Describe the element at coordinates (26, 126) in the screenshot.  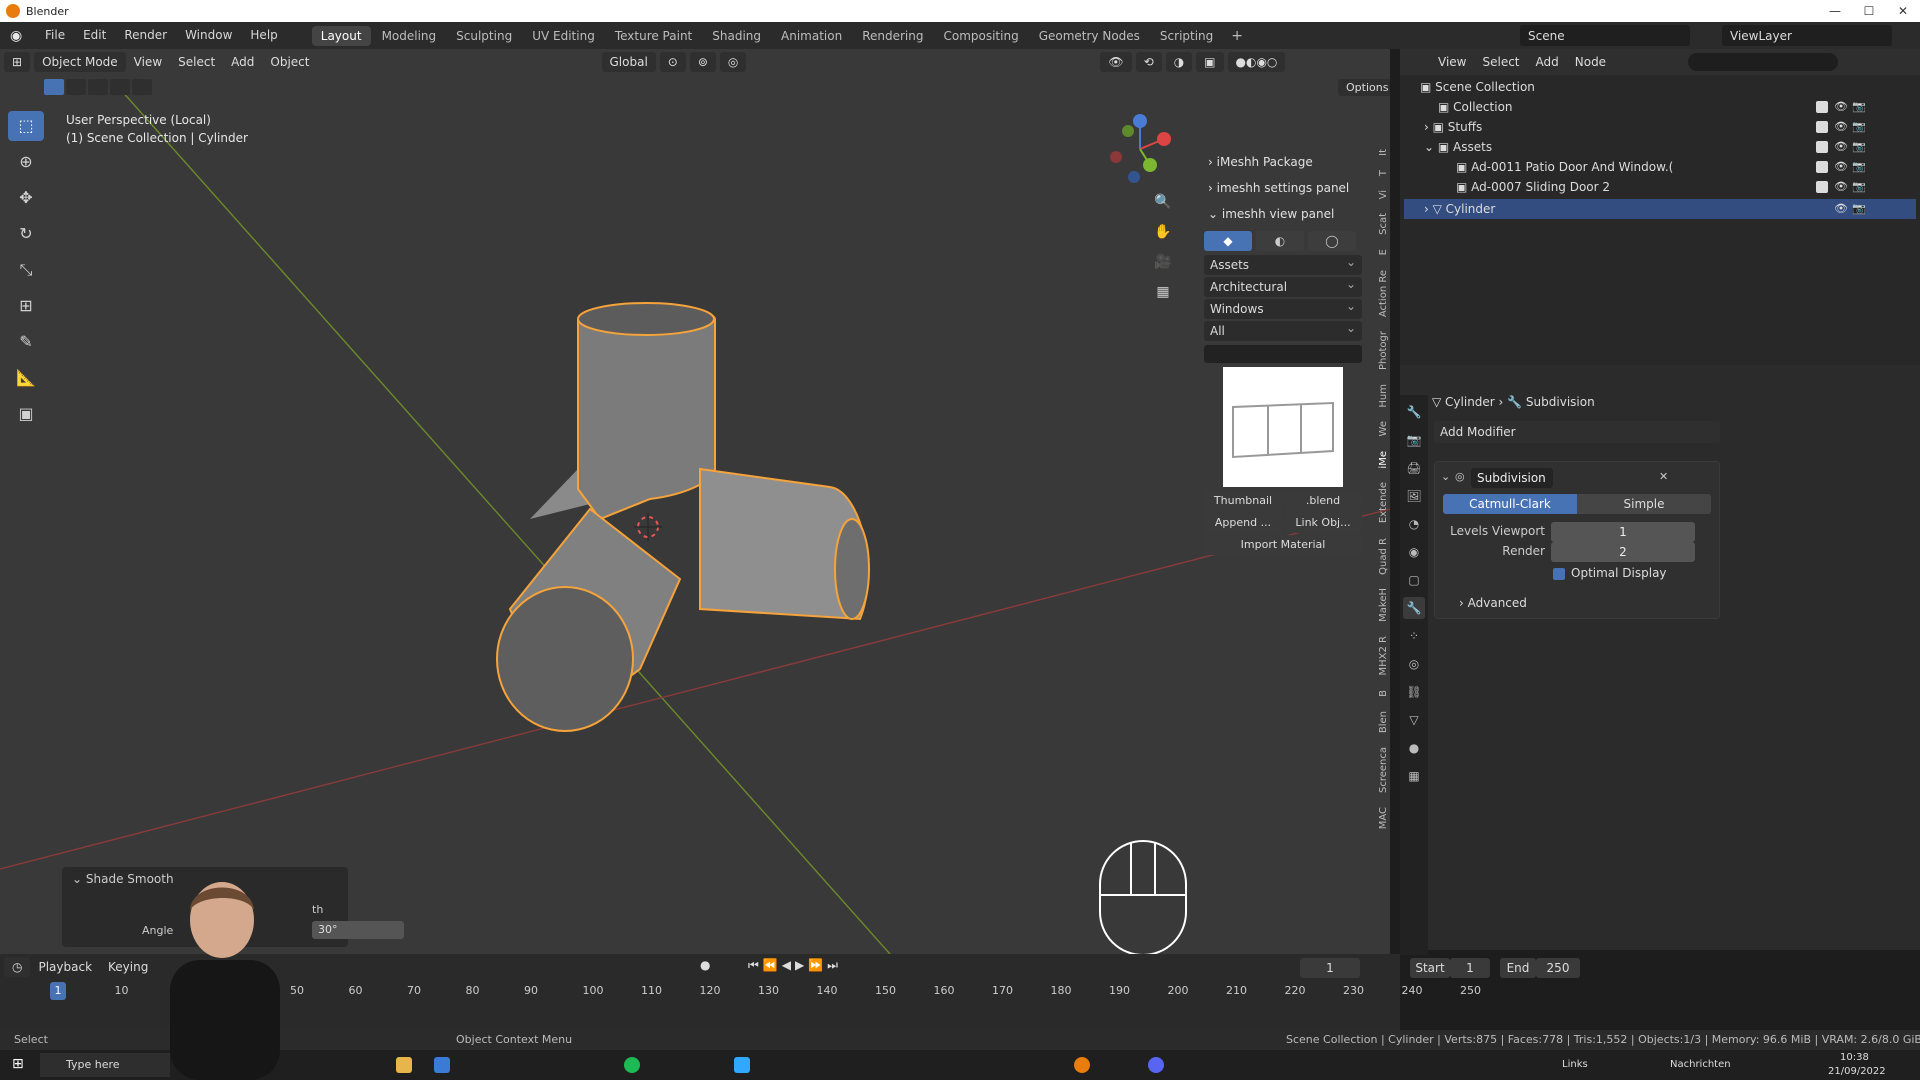
I see `select-box-icon: ⬚` at that location.